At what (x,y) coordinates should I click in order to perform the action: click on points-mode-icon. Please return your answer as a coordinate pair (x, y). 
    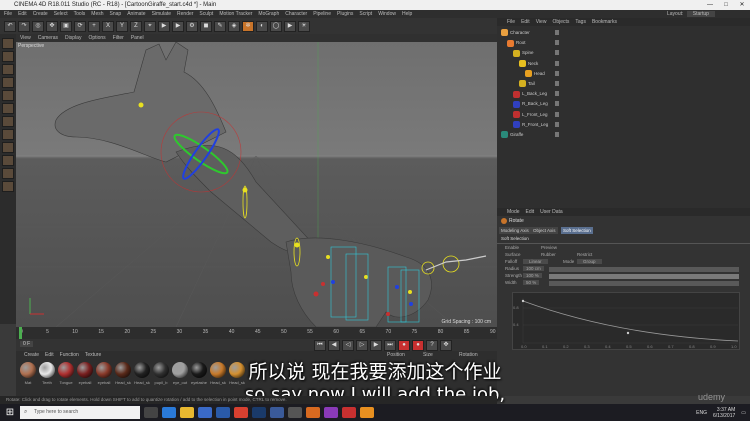
    Looking at the image, I should click on (8, 95).